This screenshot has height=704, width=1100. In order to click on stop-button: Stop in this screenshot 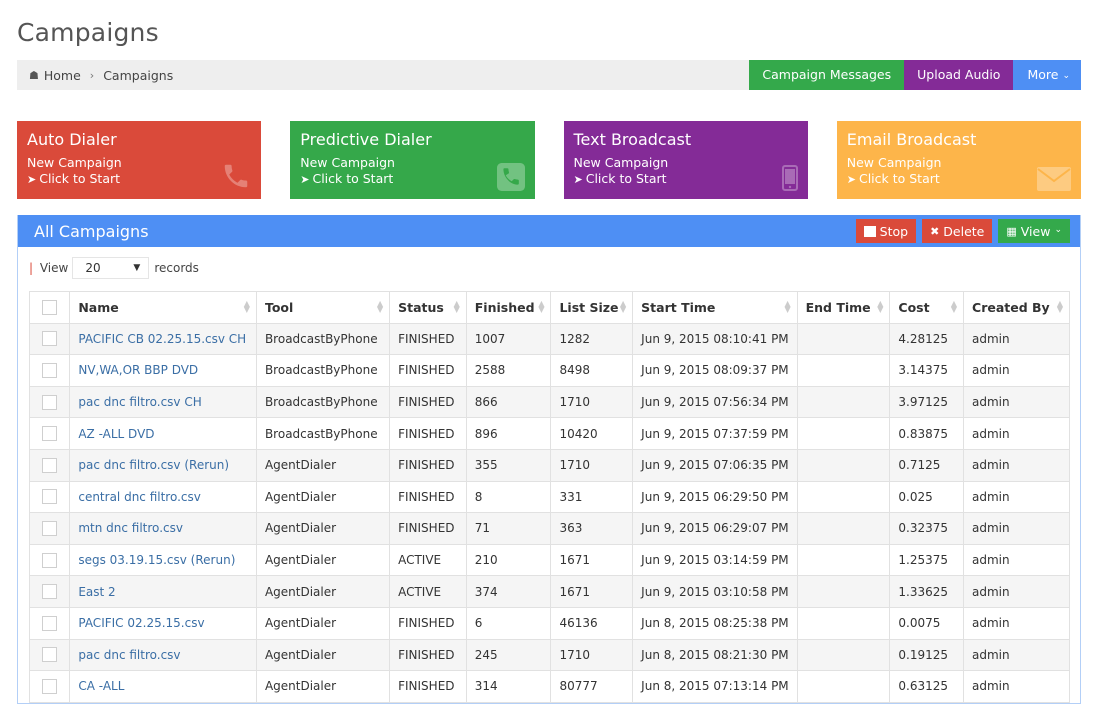, I will do `click(886, 231)`.